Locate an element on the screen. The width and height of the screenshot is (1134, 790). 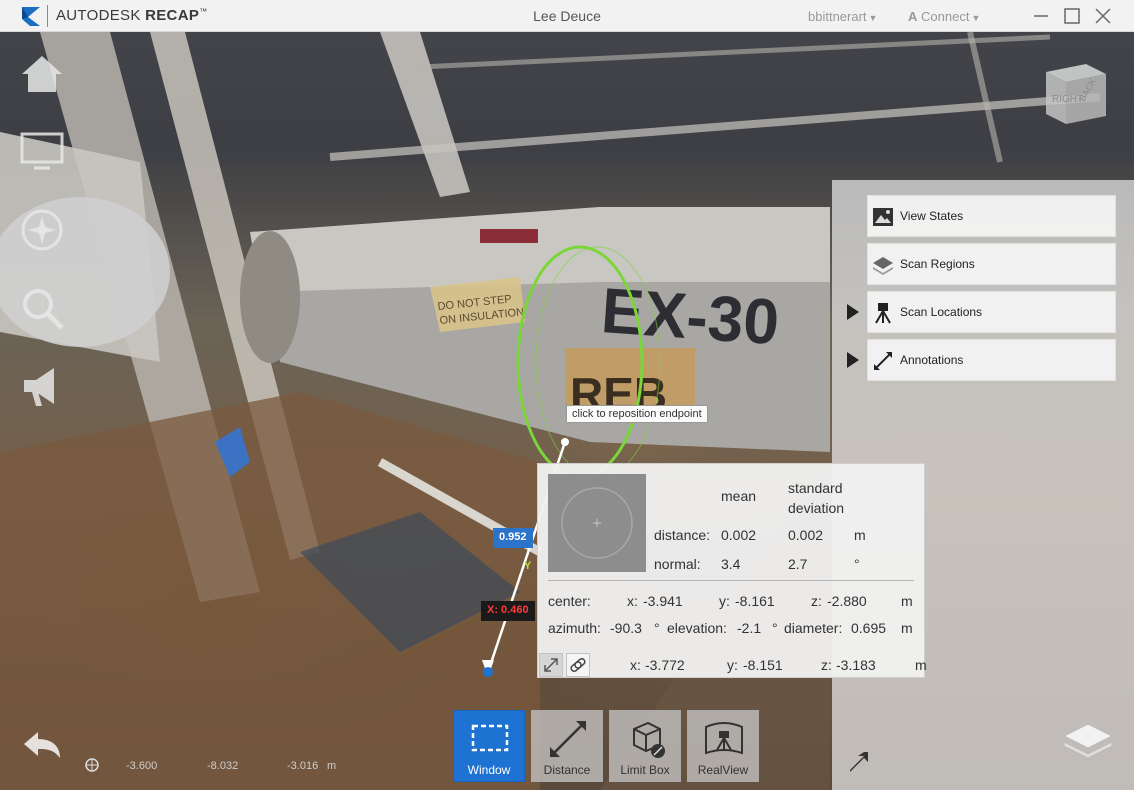
expand-corner-icon is located at coordinates (858, 762).